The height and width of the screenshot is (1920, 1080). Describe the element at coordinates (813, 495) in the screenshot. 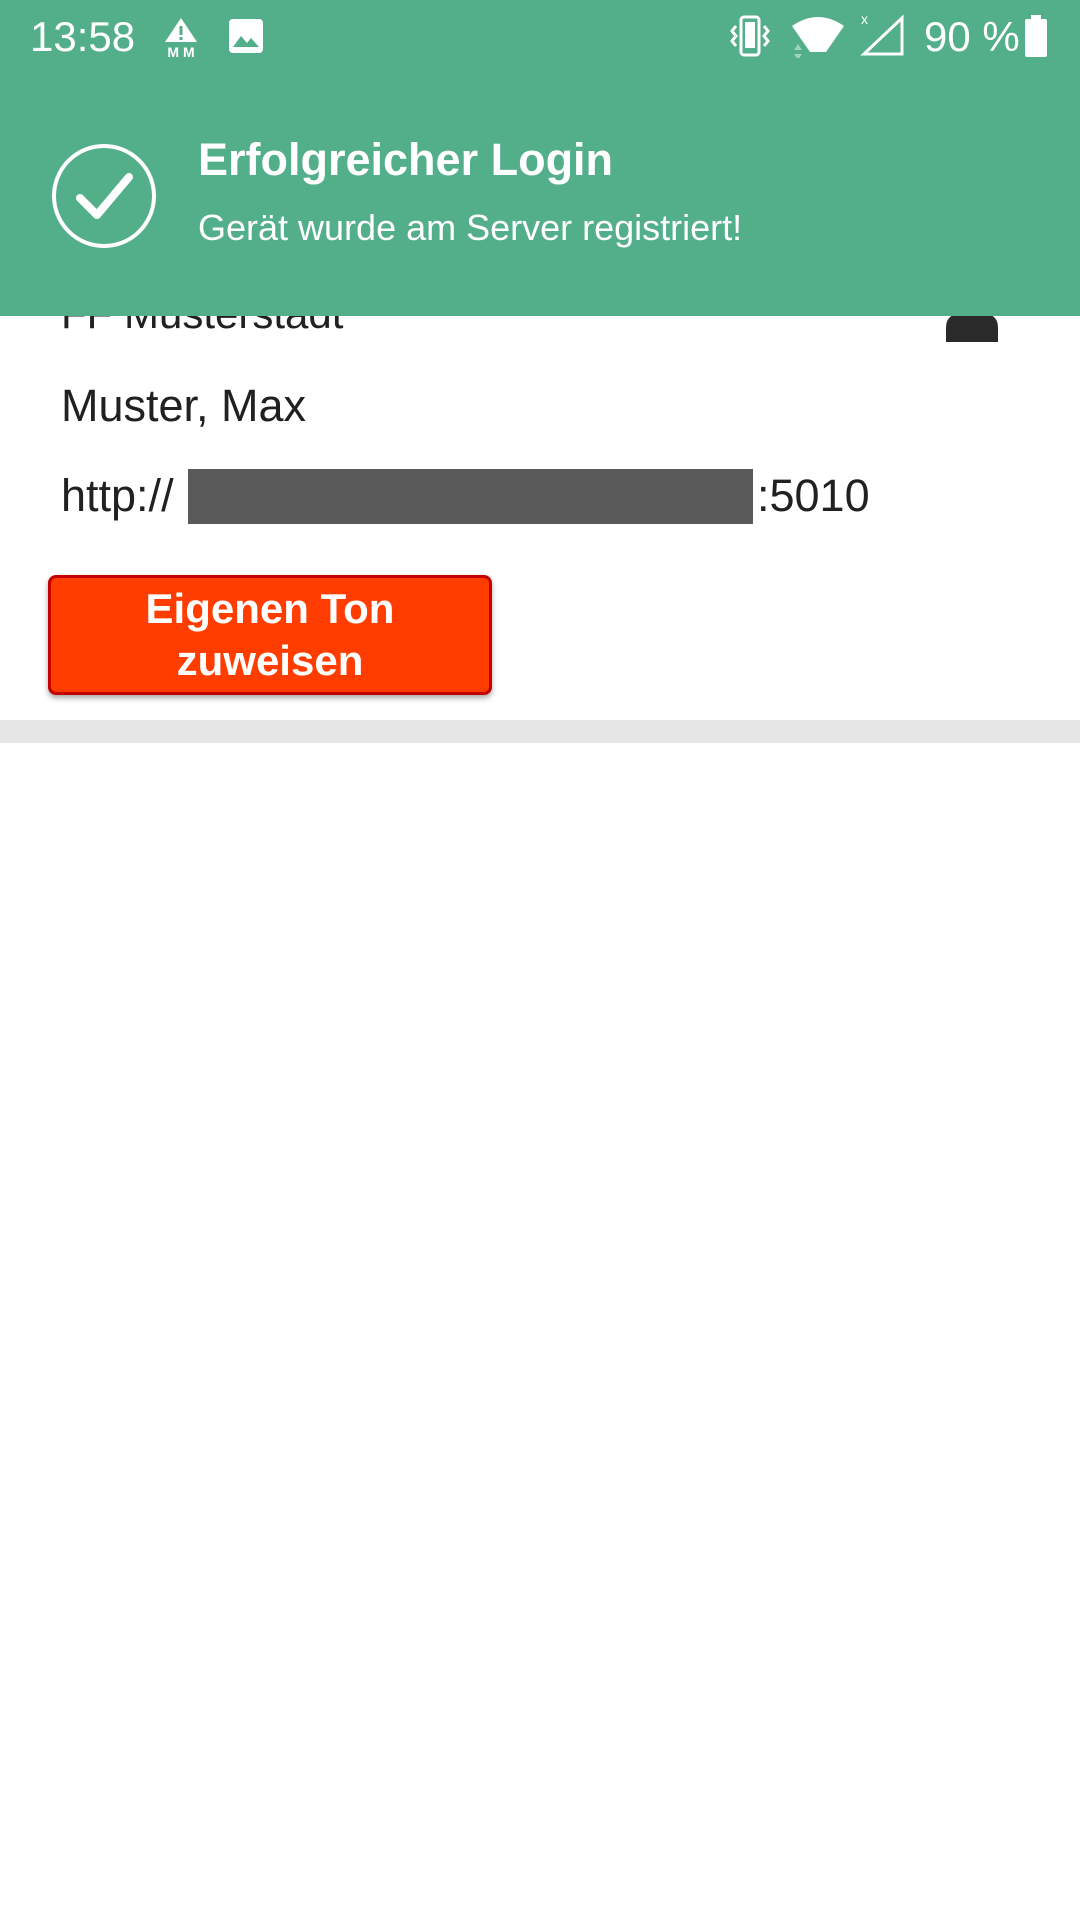

I see `server-url-port: :5010` at that location.